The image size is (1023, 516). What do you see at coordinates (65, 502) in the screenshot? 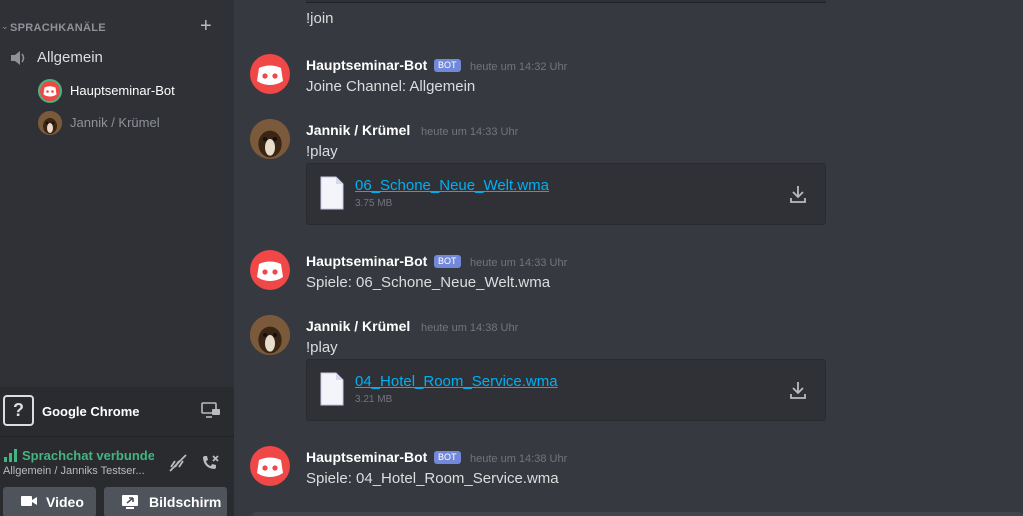
I see `video-label: Video` at bounding box center [65, 502].